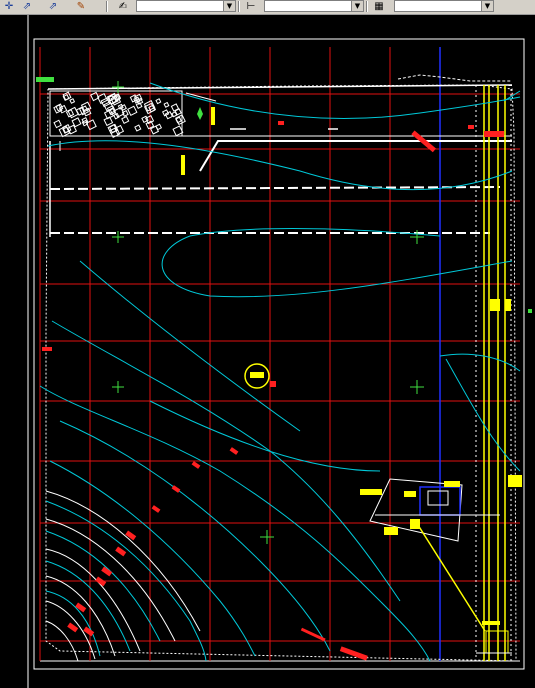  What do you see at coordinates (186, 6) in the screenshot?
I see `style-combo: ▼` at bounding box center [186, 6].